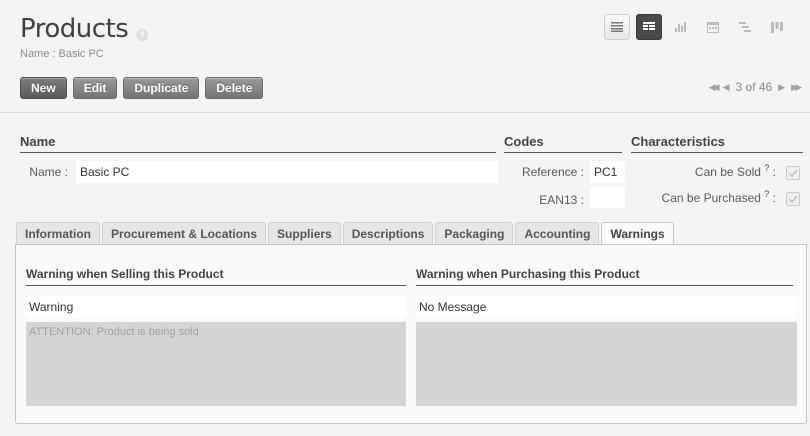 The width and height of the screenshot is (810, 436). What do you see at coordinates (781, 87) in the screenshot?
I see `next-record-icon: ▶` at bounding box center [781, 87].